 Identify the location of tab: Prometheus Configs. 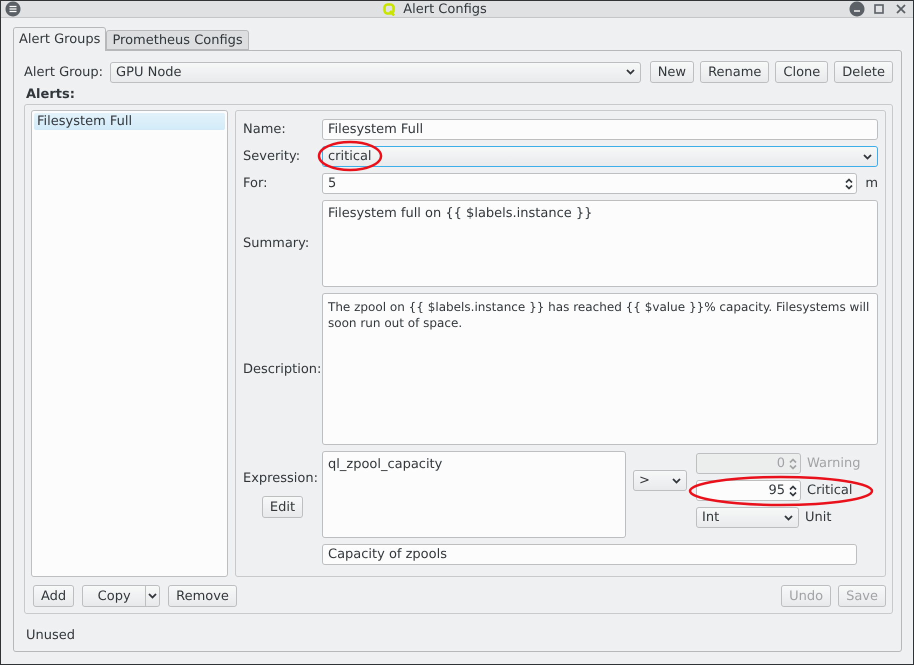
(177, 40).